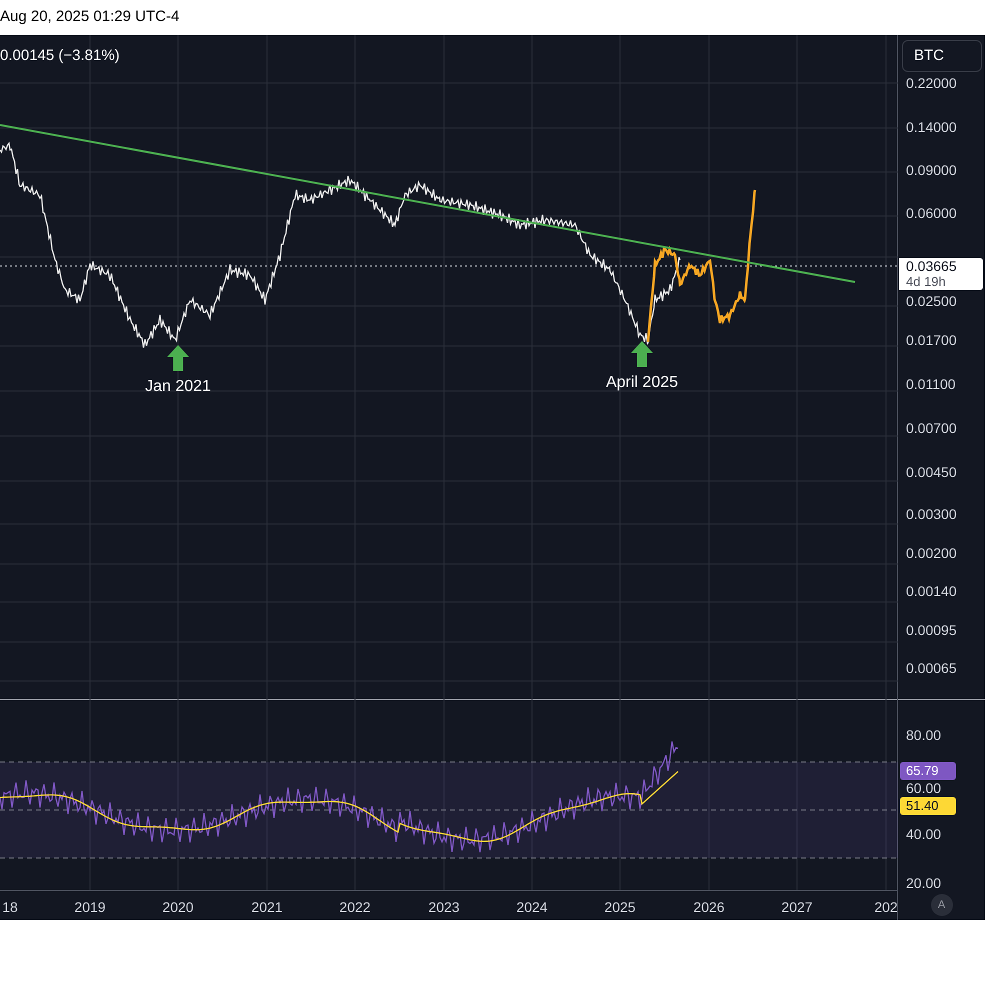  Describe the element at coordinates (928, 771) in the screenshot. I see `rsi-value-badge: 65.79` at that location.